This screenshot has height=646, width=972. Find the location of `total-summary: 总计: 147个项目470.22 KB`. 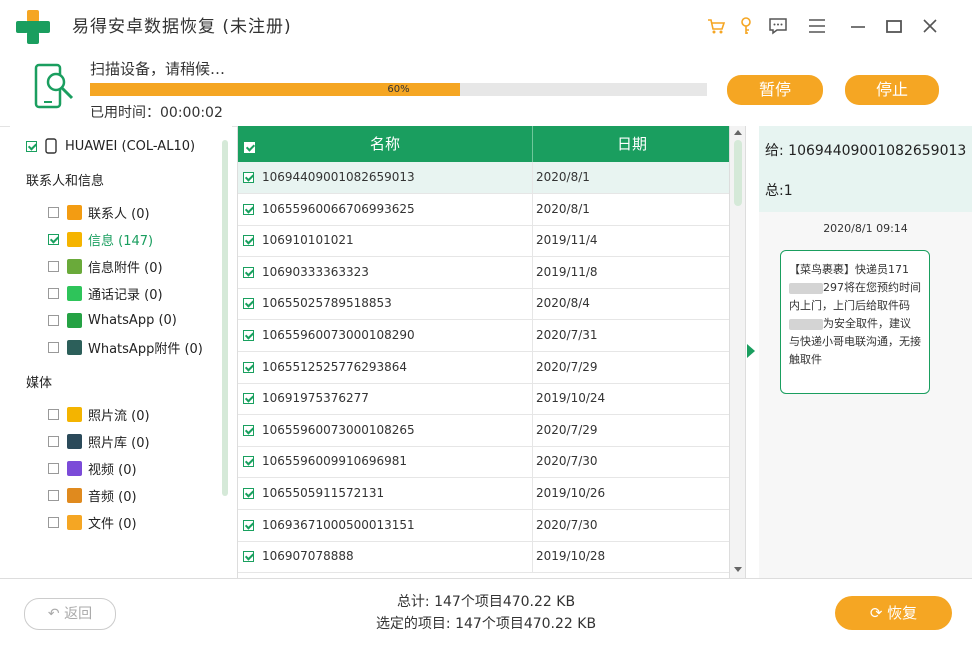

total-summary: 总计: 147个项目470.22 KB is located at coordinates (486, 602).